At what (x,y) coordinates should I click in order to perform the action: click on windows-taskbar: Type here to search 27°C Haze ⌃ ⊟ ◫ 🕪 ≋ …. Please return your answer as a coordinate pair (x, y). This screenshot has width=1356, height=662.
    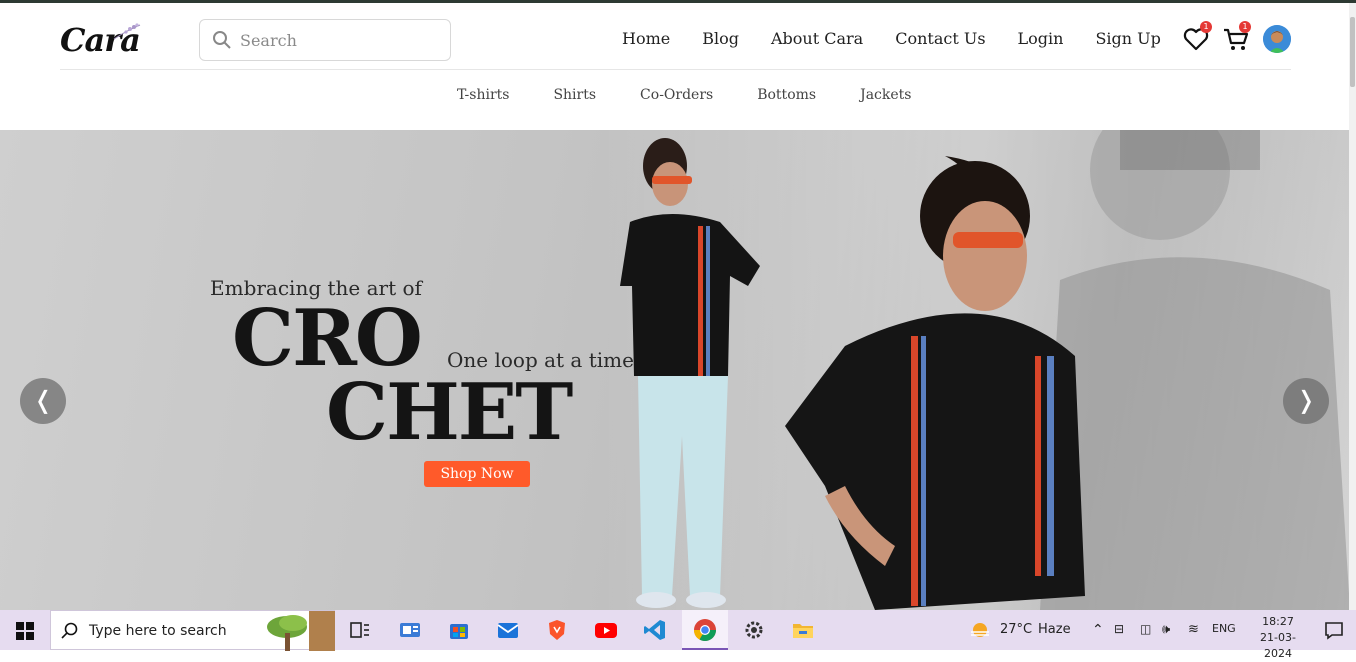
    Looking at the image, I should click on (678, 635).